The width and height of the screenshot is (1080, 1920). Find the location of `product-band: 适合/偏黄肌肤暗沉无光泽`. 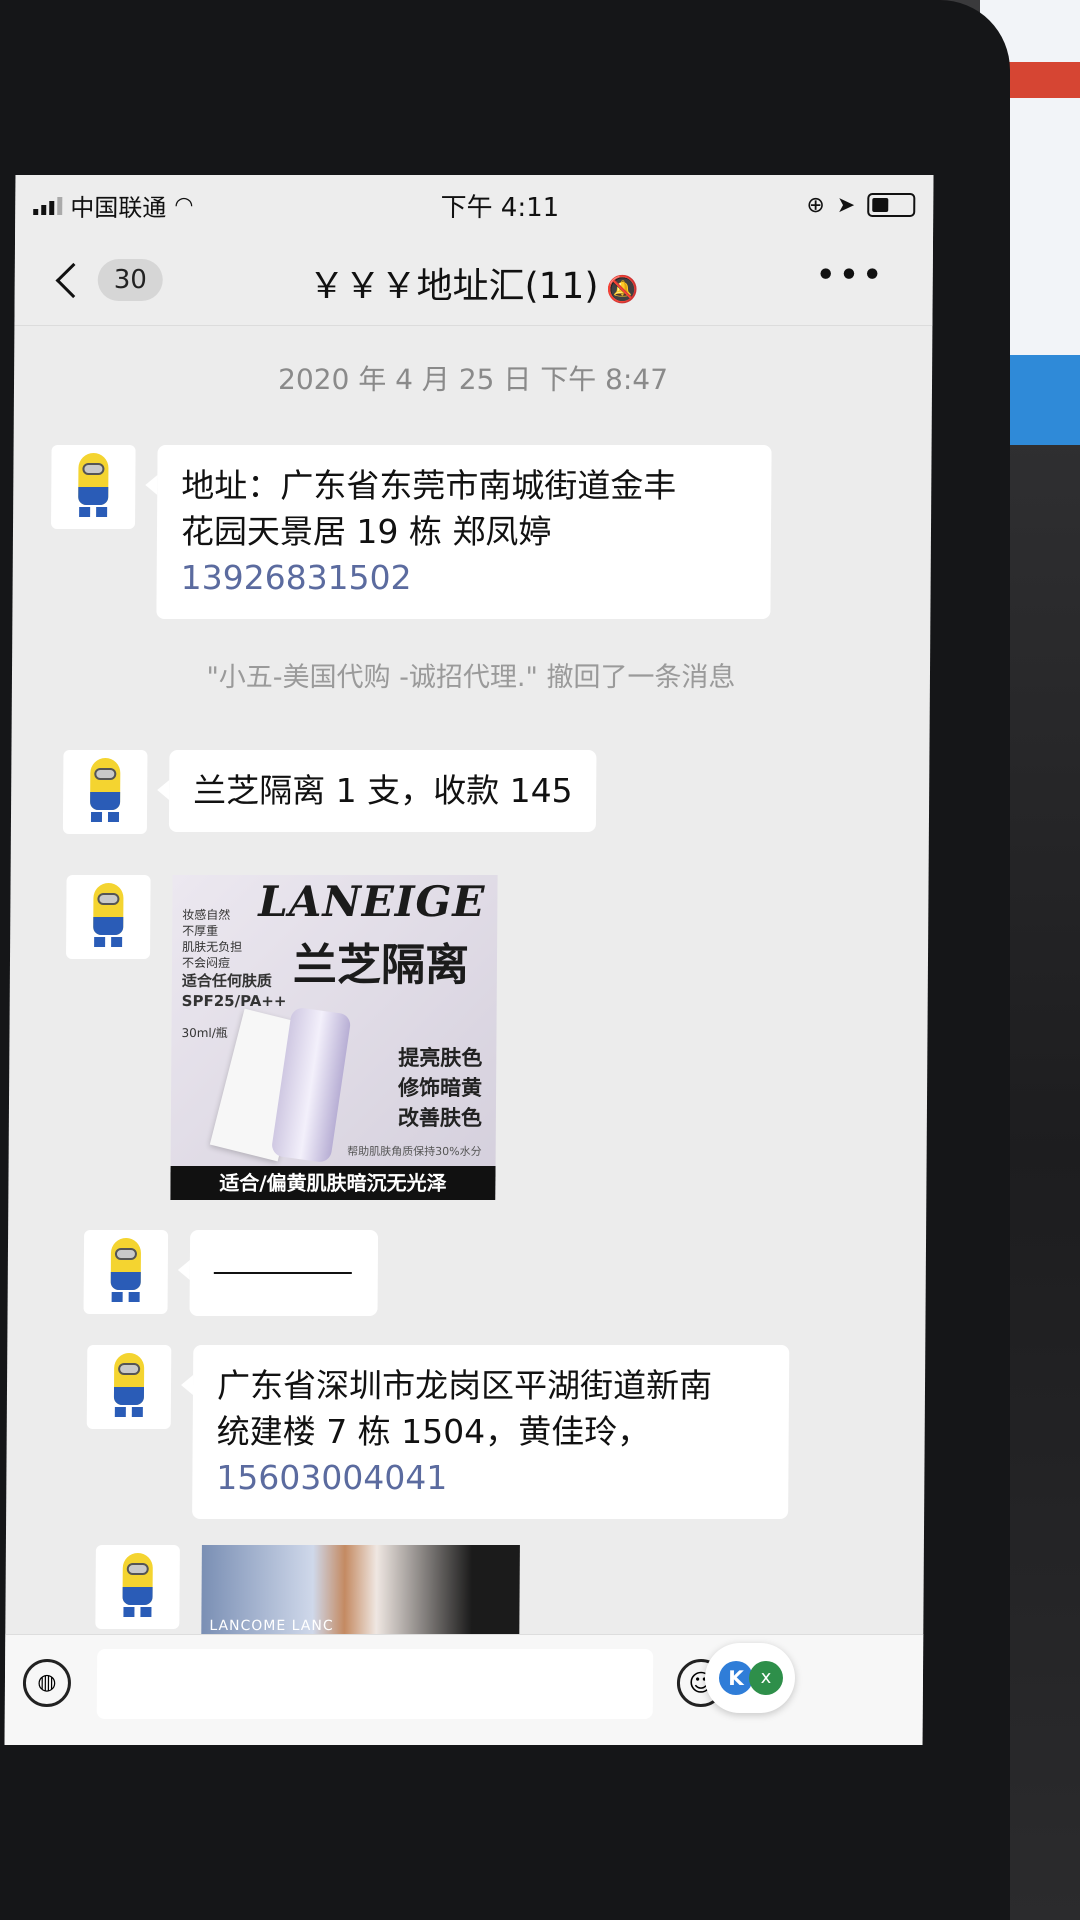

product-band: 适合/偏黄肌肤暗沉无光泽 is located at coordinates (333, 1183).